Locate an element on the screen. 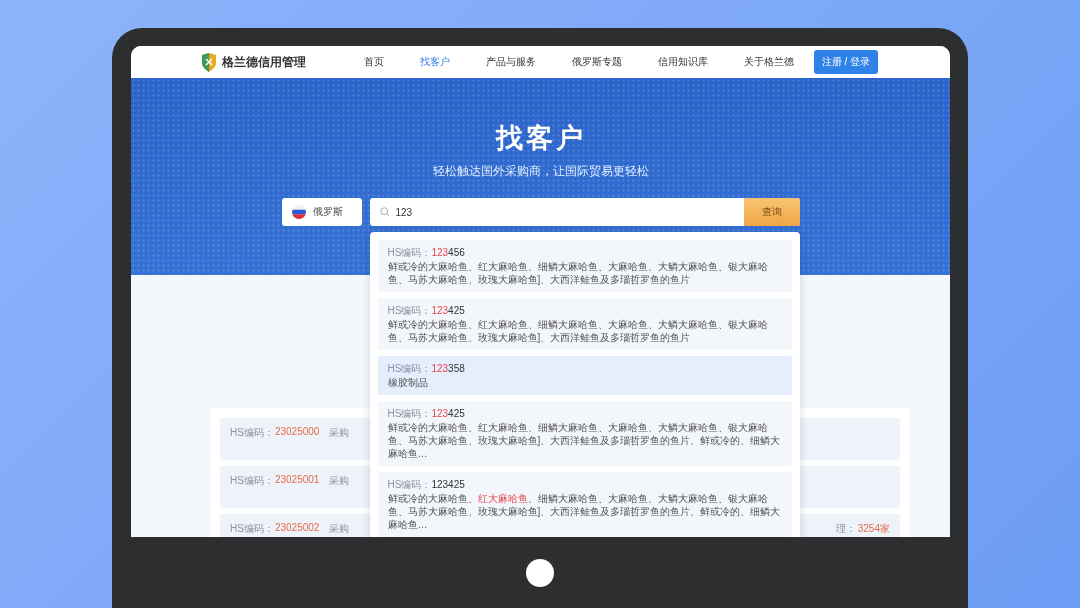 The image size is (1080, 608). russia-flag-icon is located at coordinates (298, 212).